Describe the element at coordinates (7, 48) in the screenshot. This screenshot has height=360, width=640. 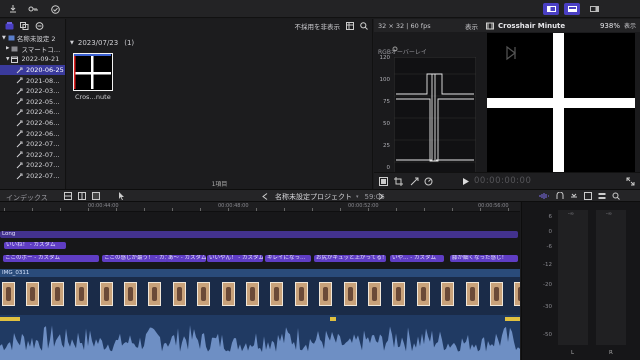
I see `disclosure-icon: ▶` at that location.